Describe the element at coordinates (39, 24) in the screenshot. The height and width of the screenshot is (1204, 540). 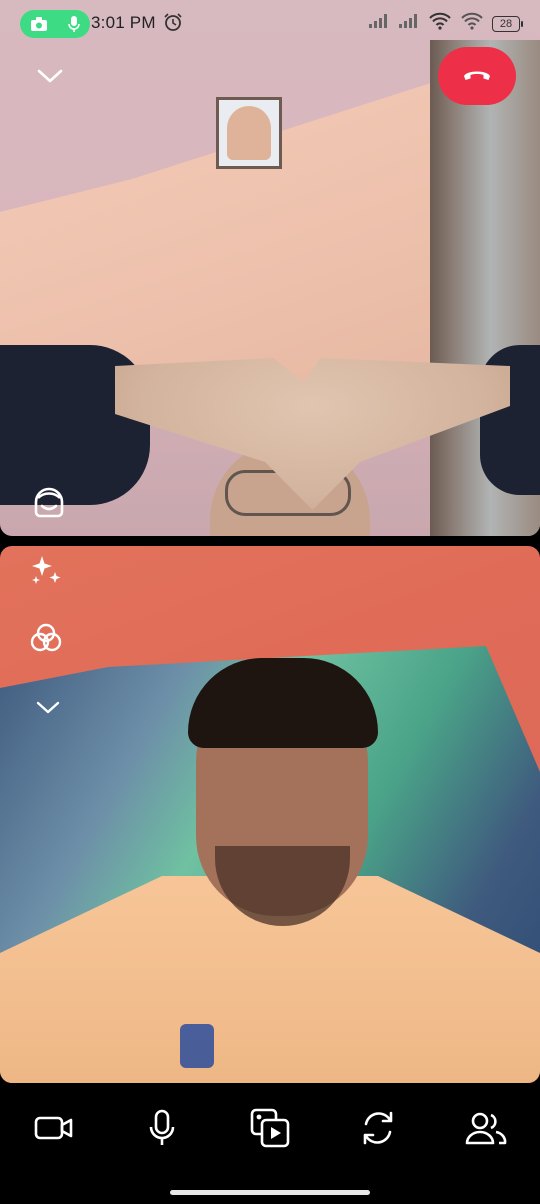
I see `camera-icon` at that location.